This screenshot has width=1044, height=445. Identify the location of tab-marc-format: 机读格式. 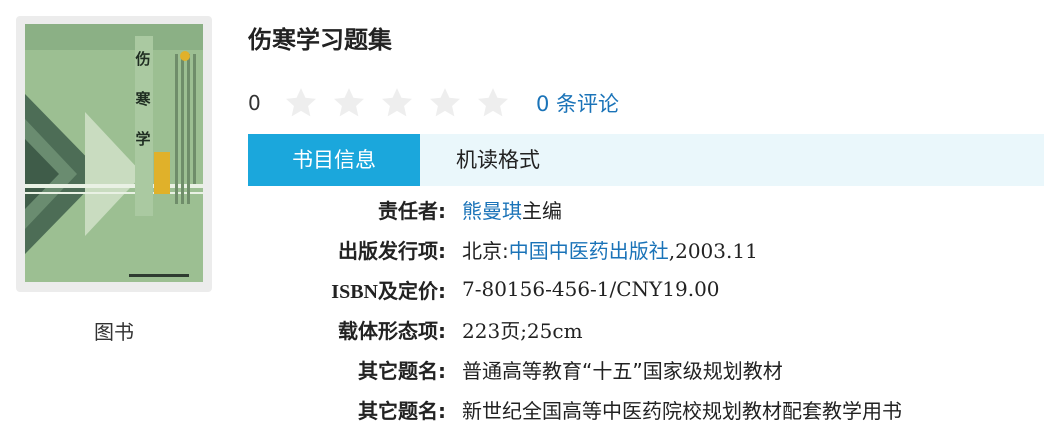
(480, 160).